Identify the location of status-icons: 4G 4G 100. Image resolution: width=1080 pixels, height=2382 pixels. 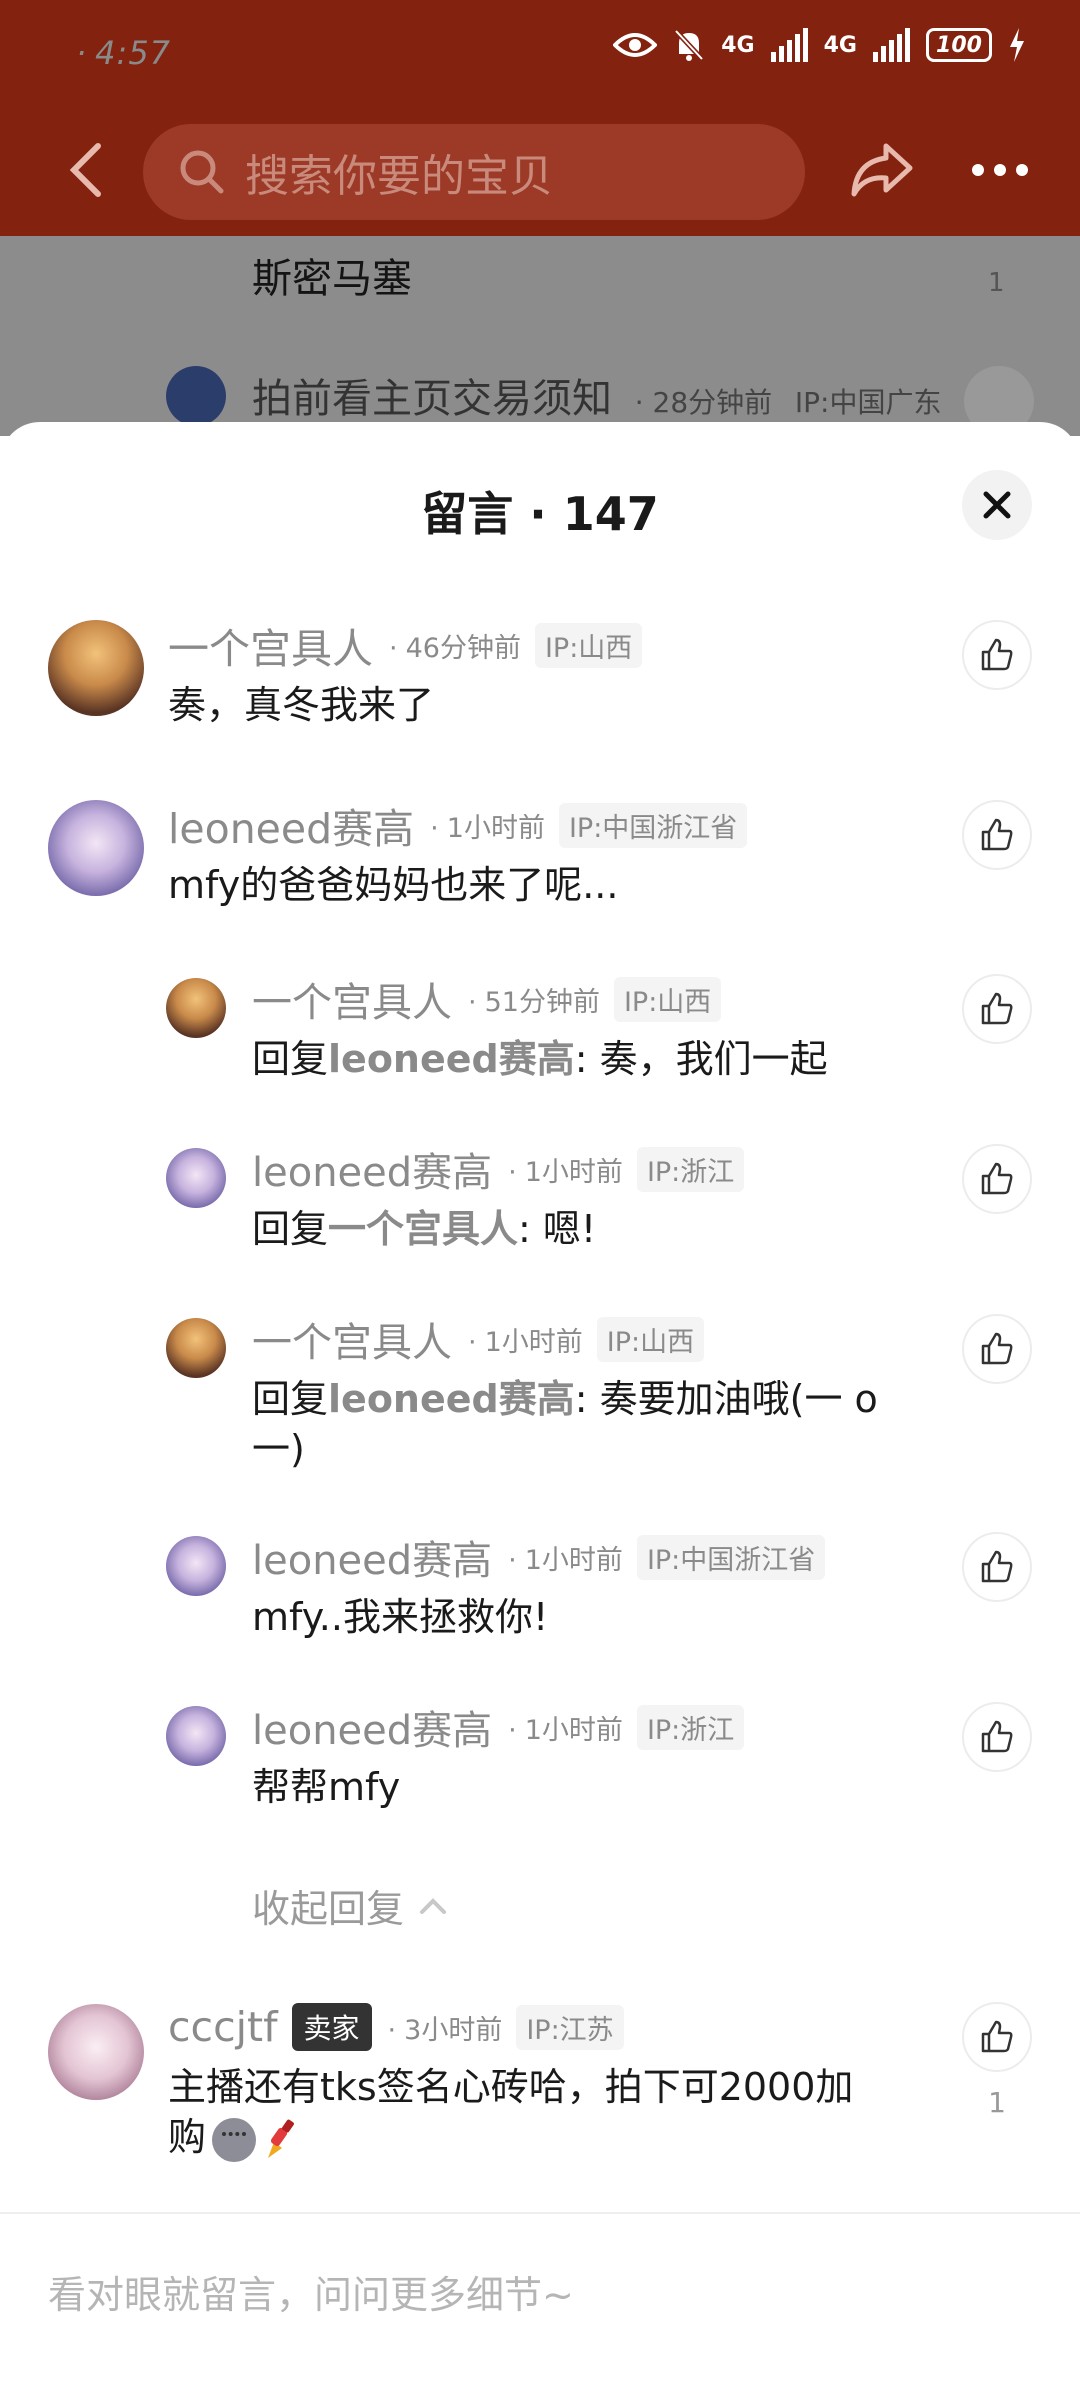
(819, 45).